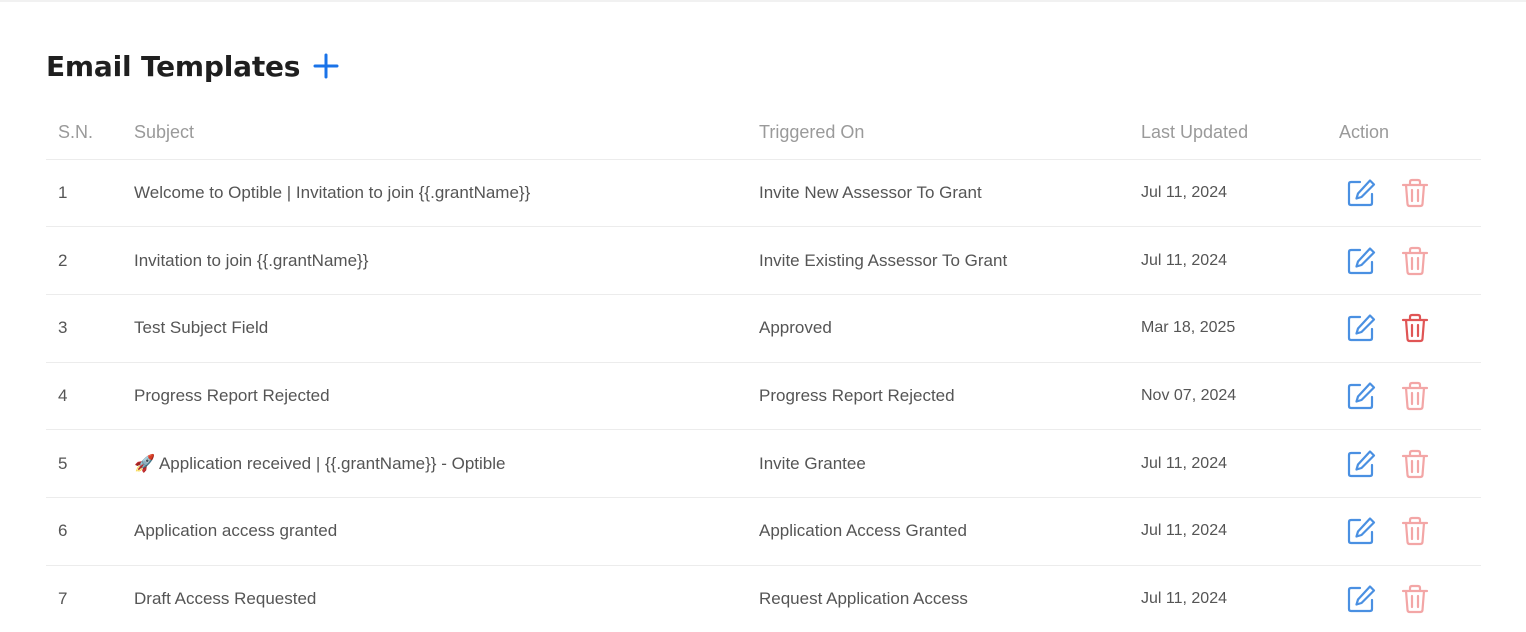 This screenshot has height=632, width=1526. I want to click on cell-sn: 1, so click(90, 193).